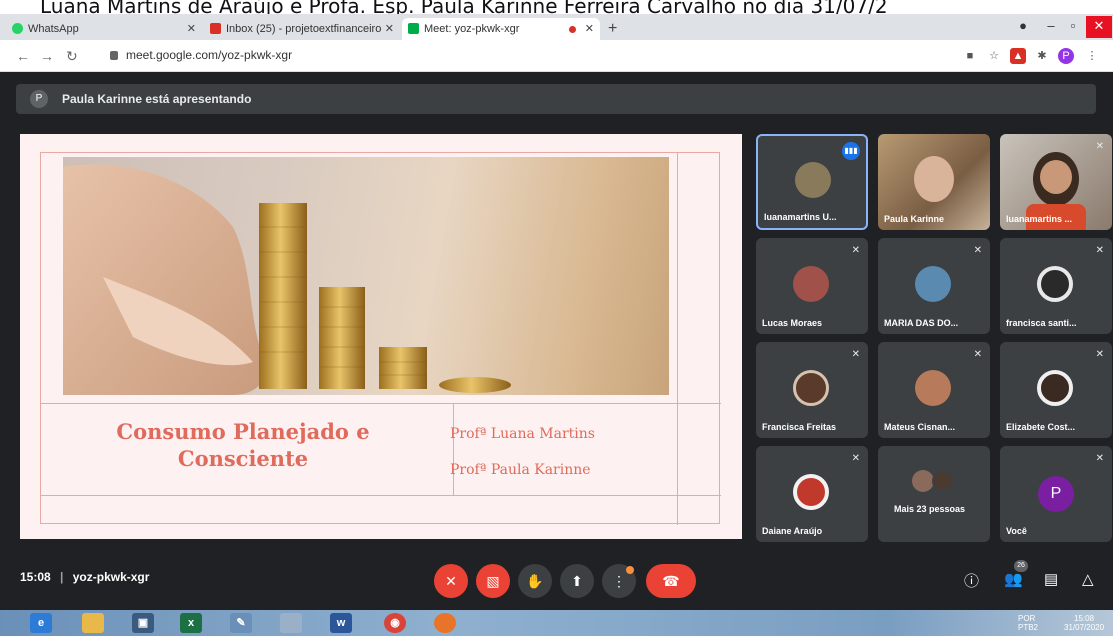 Image resolution: width=1113 pixels, height=636 pixels. I want to click on participant-count-badge: 26, so click(1021, 566).